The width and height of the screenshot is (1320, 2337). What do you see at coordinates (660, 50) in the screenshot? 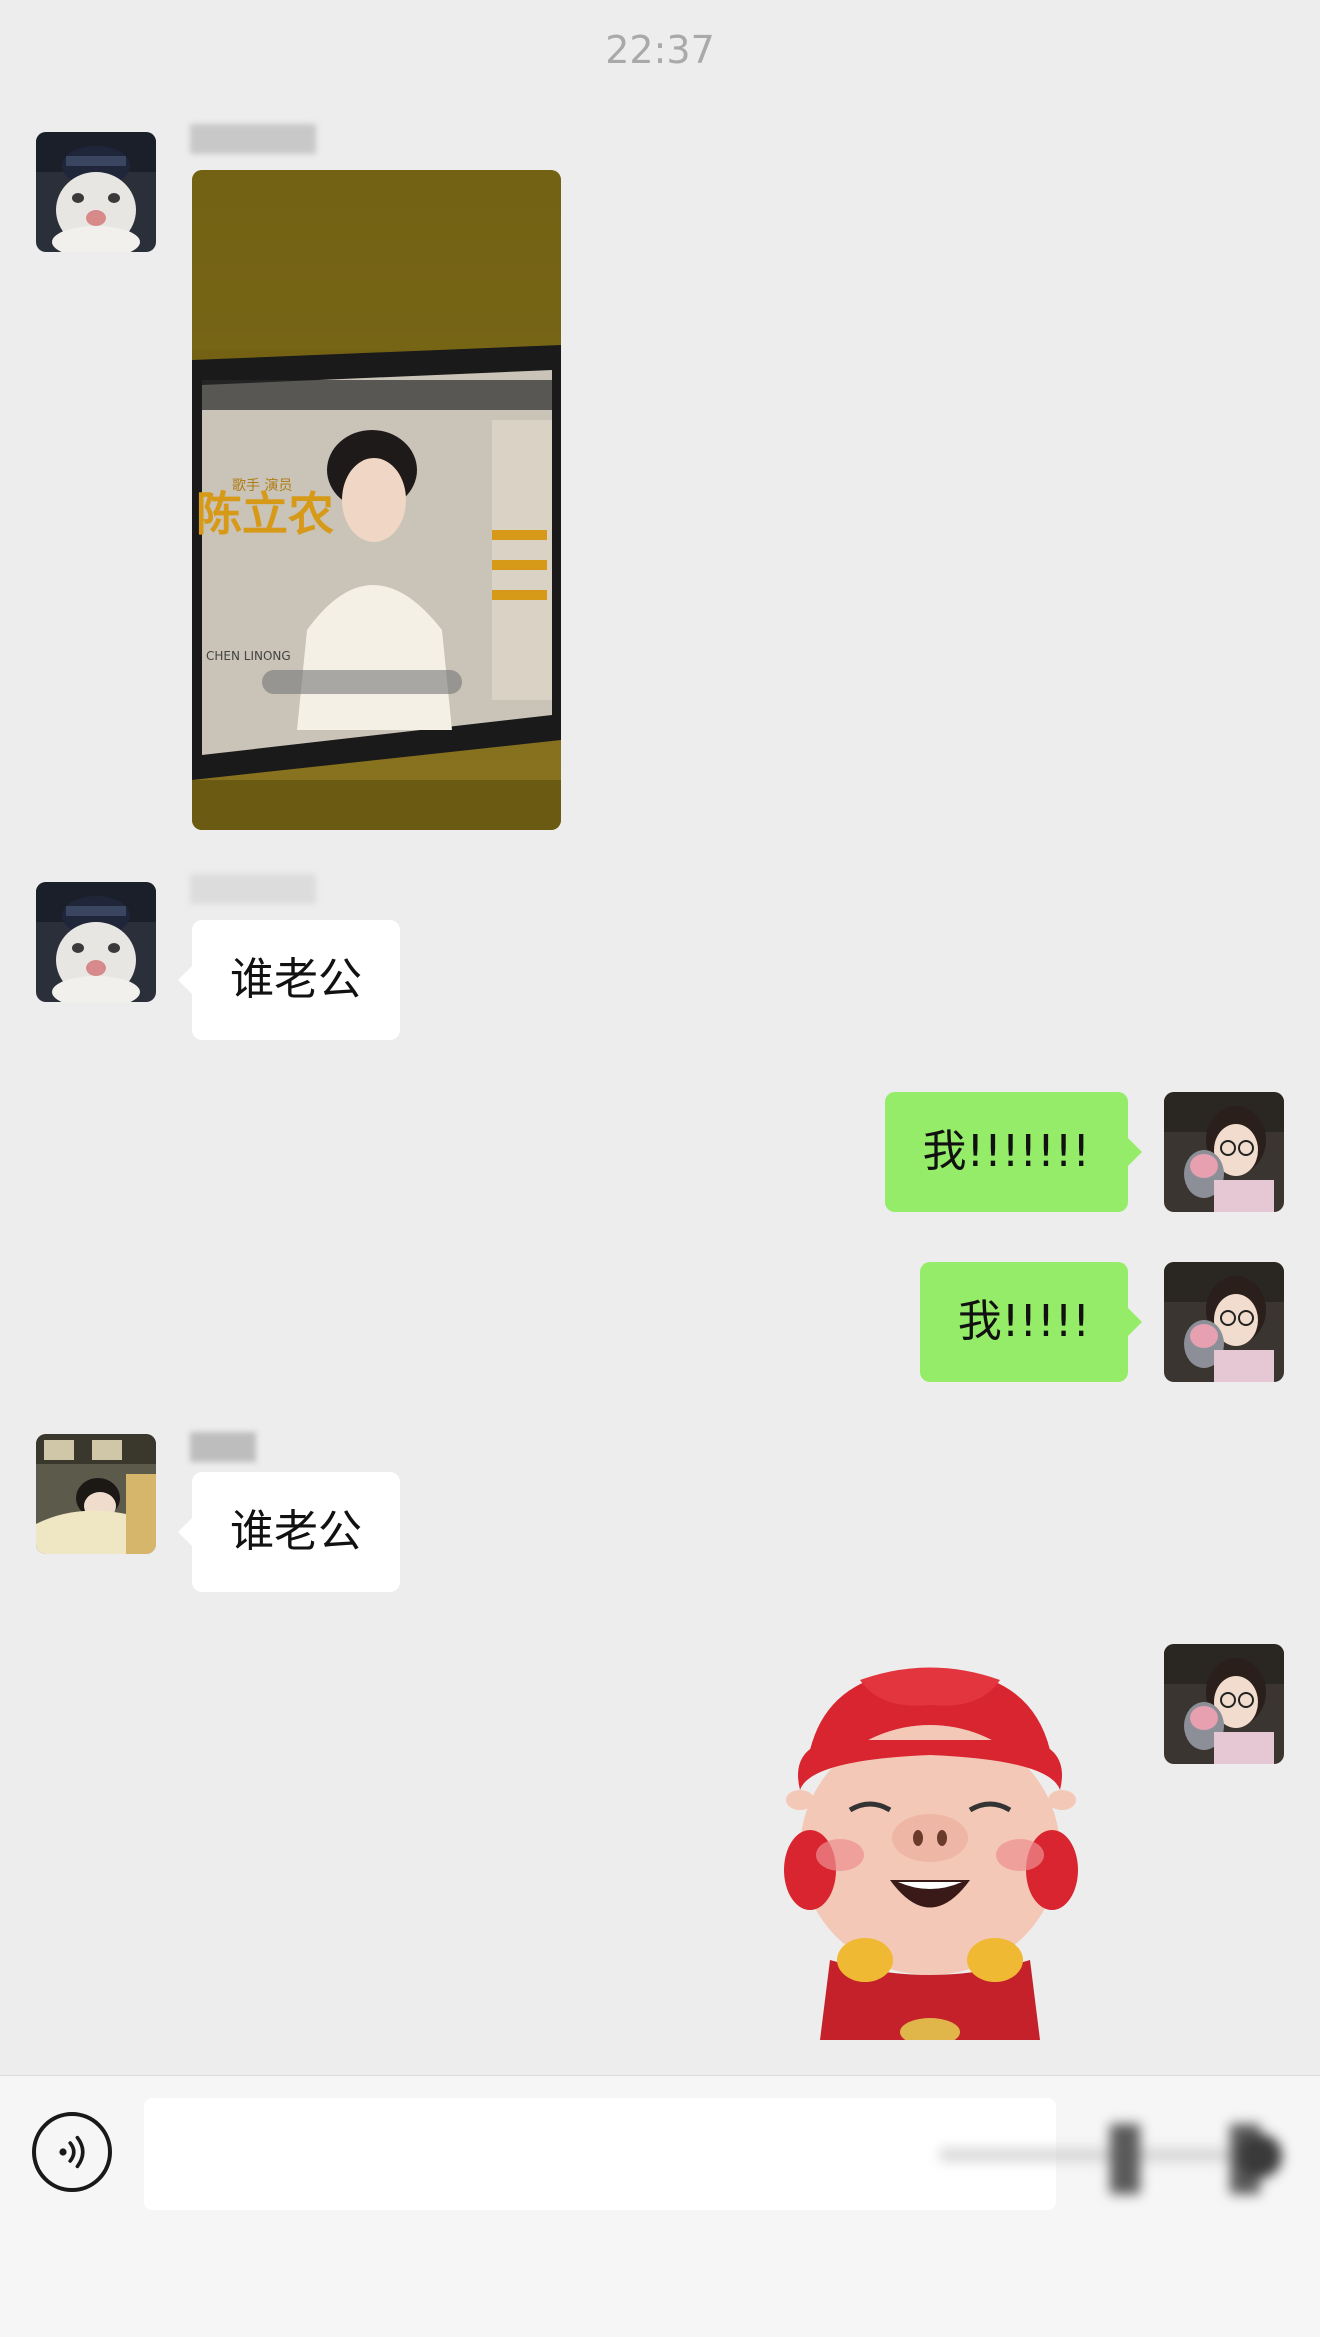
I see `message-timestamp: 22:37` at bounding box center [660, 50].